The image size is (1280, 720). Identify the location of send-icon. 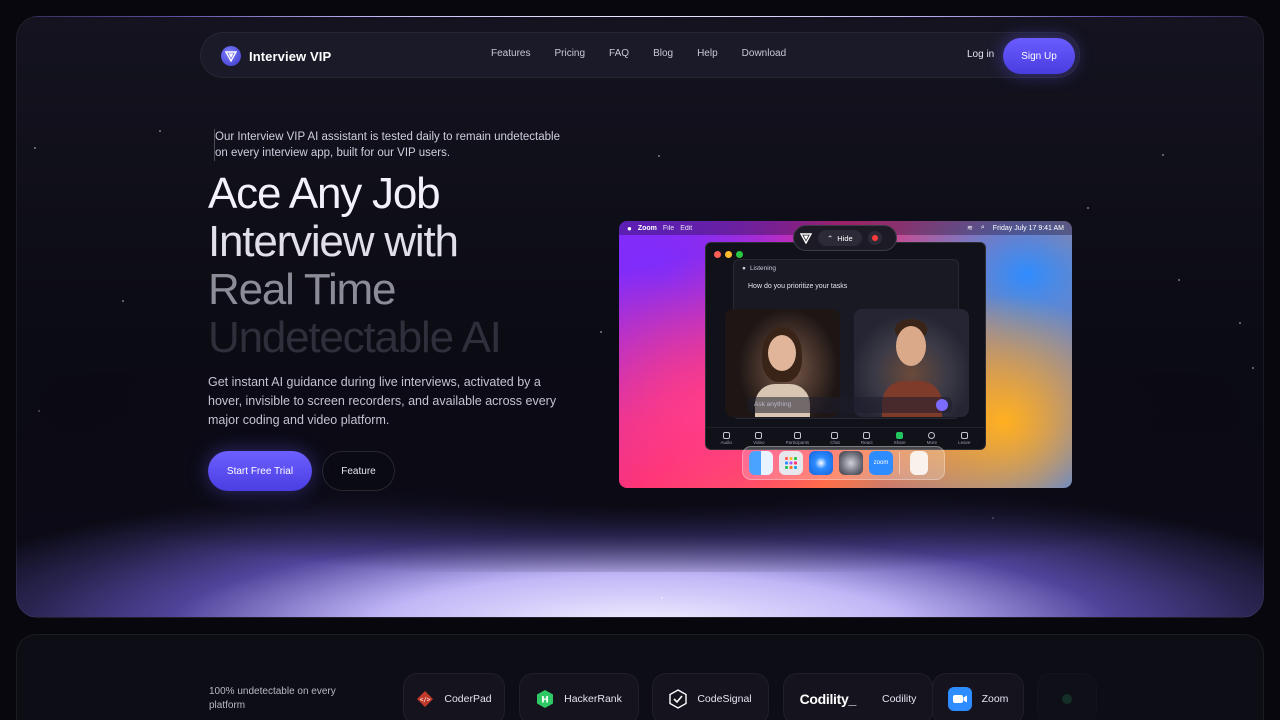
(942, 405).